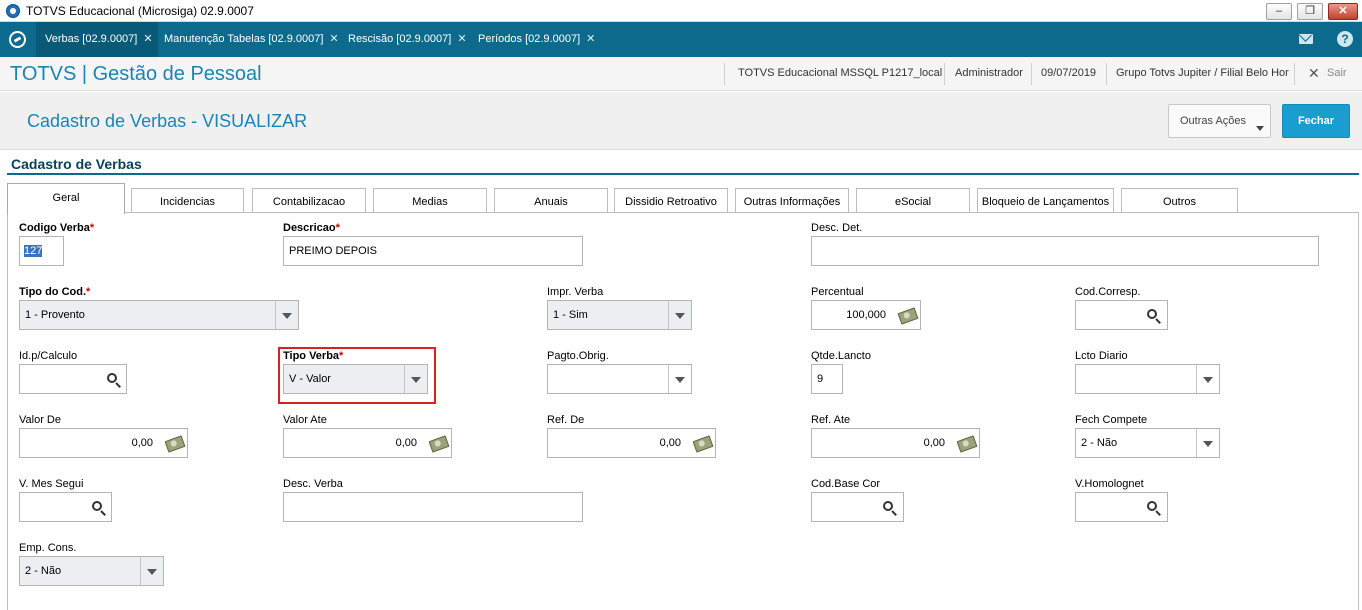 The width and height of the screenshot is (1362, 610). Describe the element at coordinates (671, 200) in the screenshot. I see `folder-tab-dissidio-retroativo: Dissidio Retroativo` at that location.